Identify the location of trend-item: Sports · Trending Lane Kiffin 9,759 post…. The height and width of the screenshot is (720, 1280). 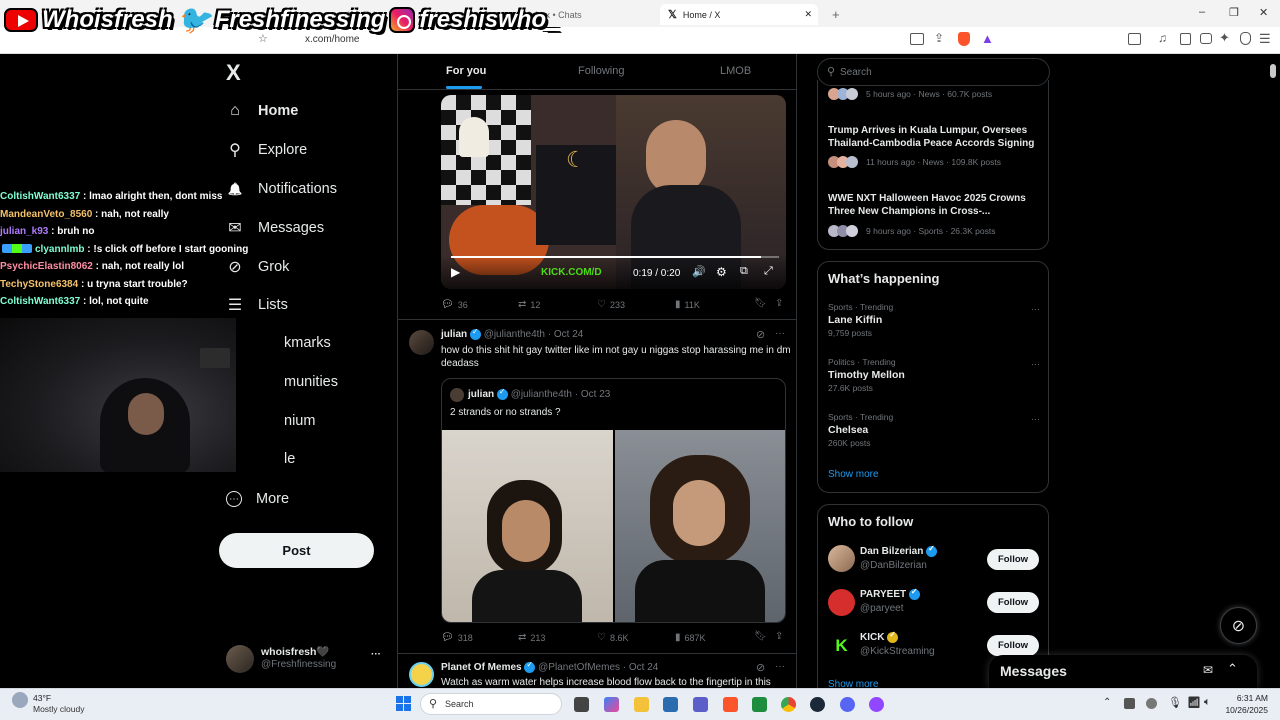
(934, 322).